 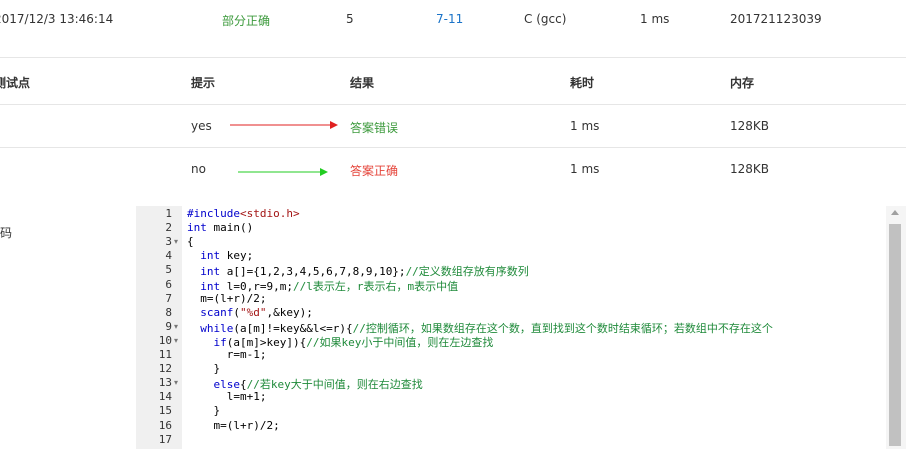 I want to click on line-number: 13, so click(x=165, y=383).